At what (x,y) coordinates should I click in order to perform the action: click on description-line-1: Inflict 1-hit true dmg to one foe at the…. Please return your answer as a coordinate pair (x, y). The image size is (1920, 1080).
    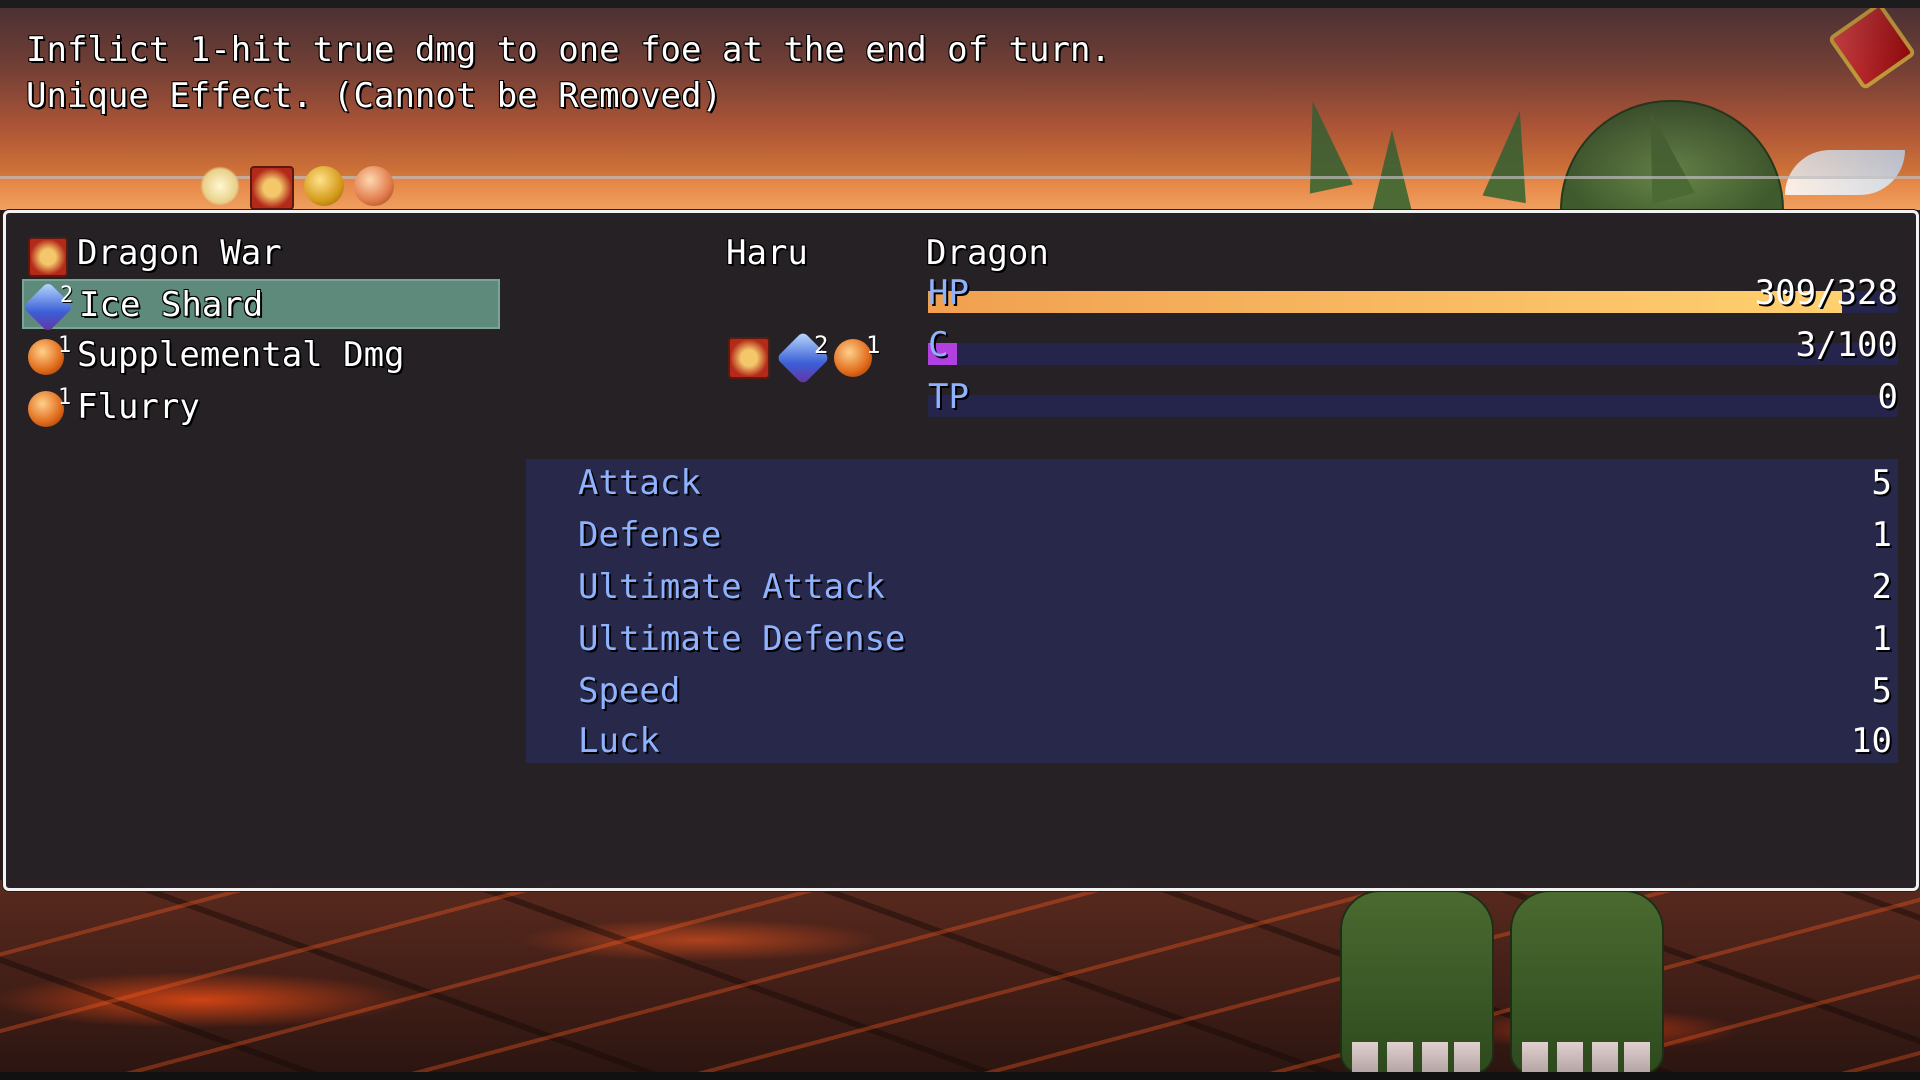
    Looking at the image, I should click on (568, 50).